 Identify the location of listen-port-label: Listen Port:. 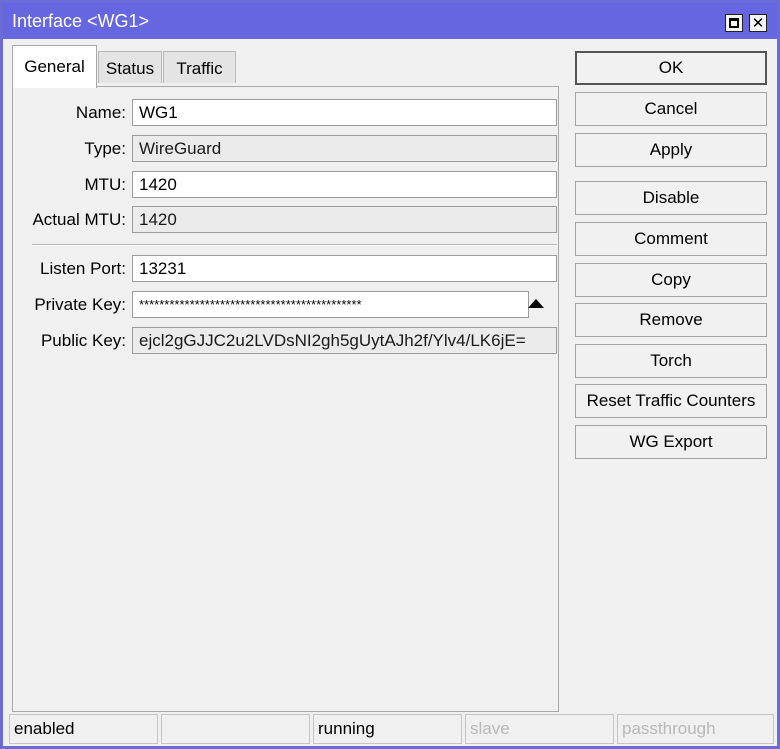
(83, 268).